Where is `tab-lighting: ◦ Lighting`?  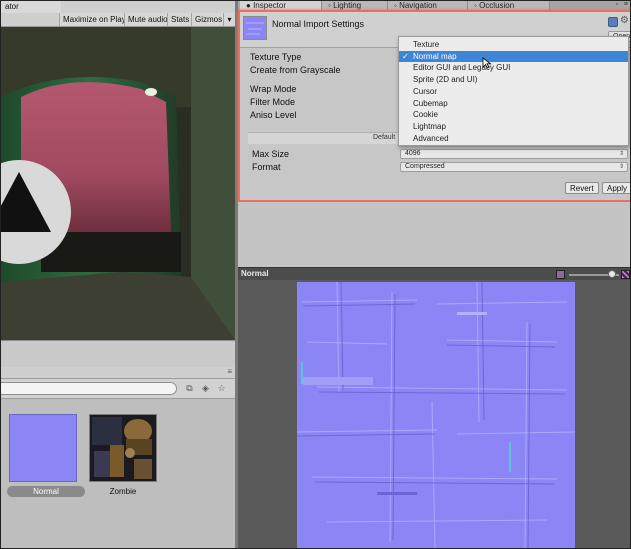 tab-lighting: ◦ Lighting is located at coordinates (355, 5).